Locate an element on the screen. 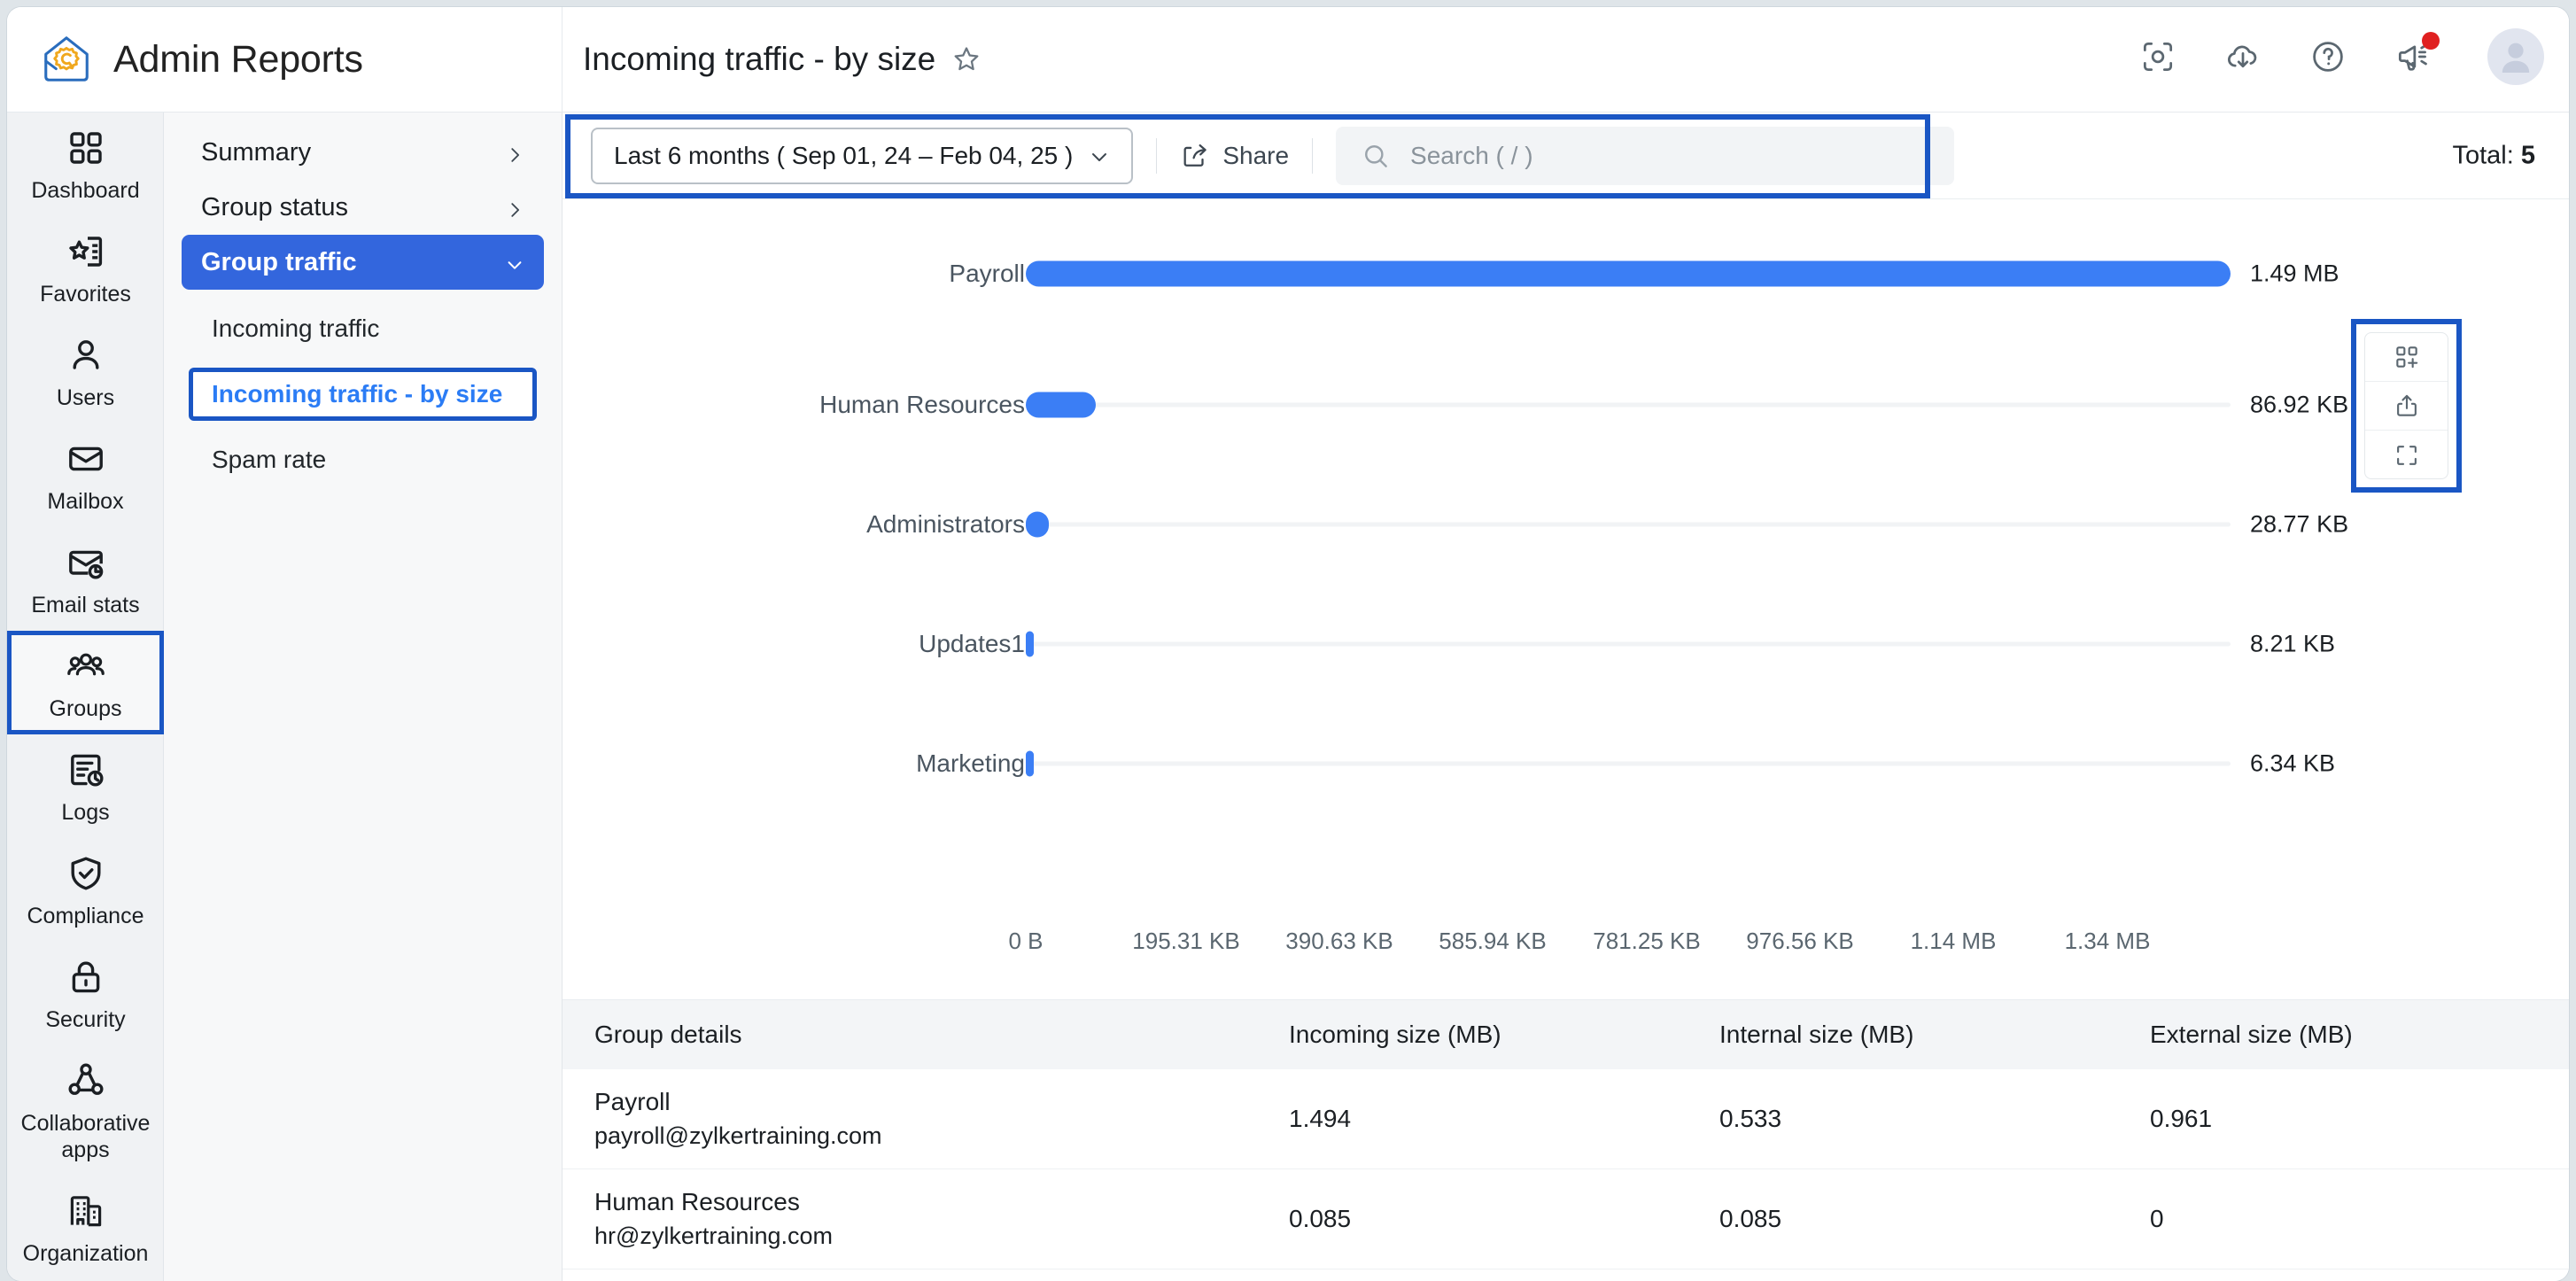 Image resolution: width=2576 pixels, height=1281 pixels. header-icon-group is located at coordinates (2341, 56).